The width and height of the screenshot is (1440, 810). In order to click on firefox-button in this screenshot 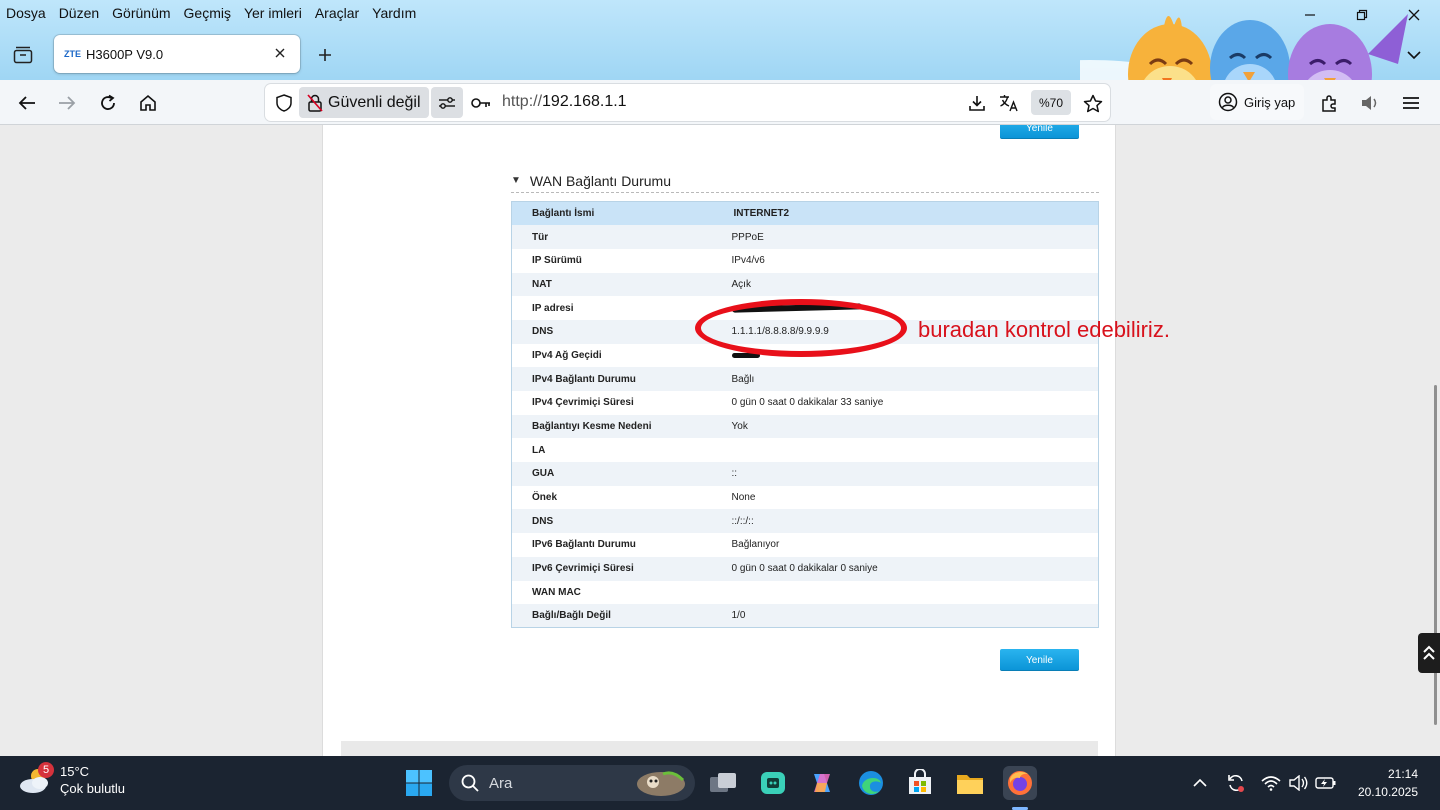, I will do `click(1020, 783)`.